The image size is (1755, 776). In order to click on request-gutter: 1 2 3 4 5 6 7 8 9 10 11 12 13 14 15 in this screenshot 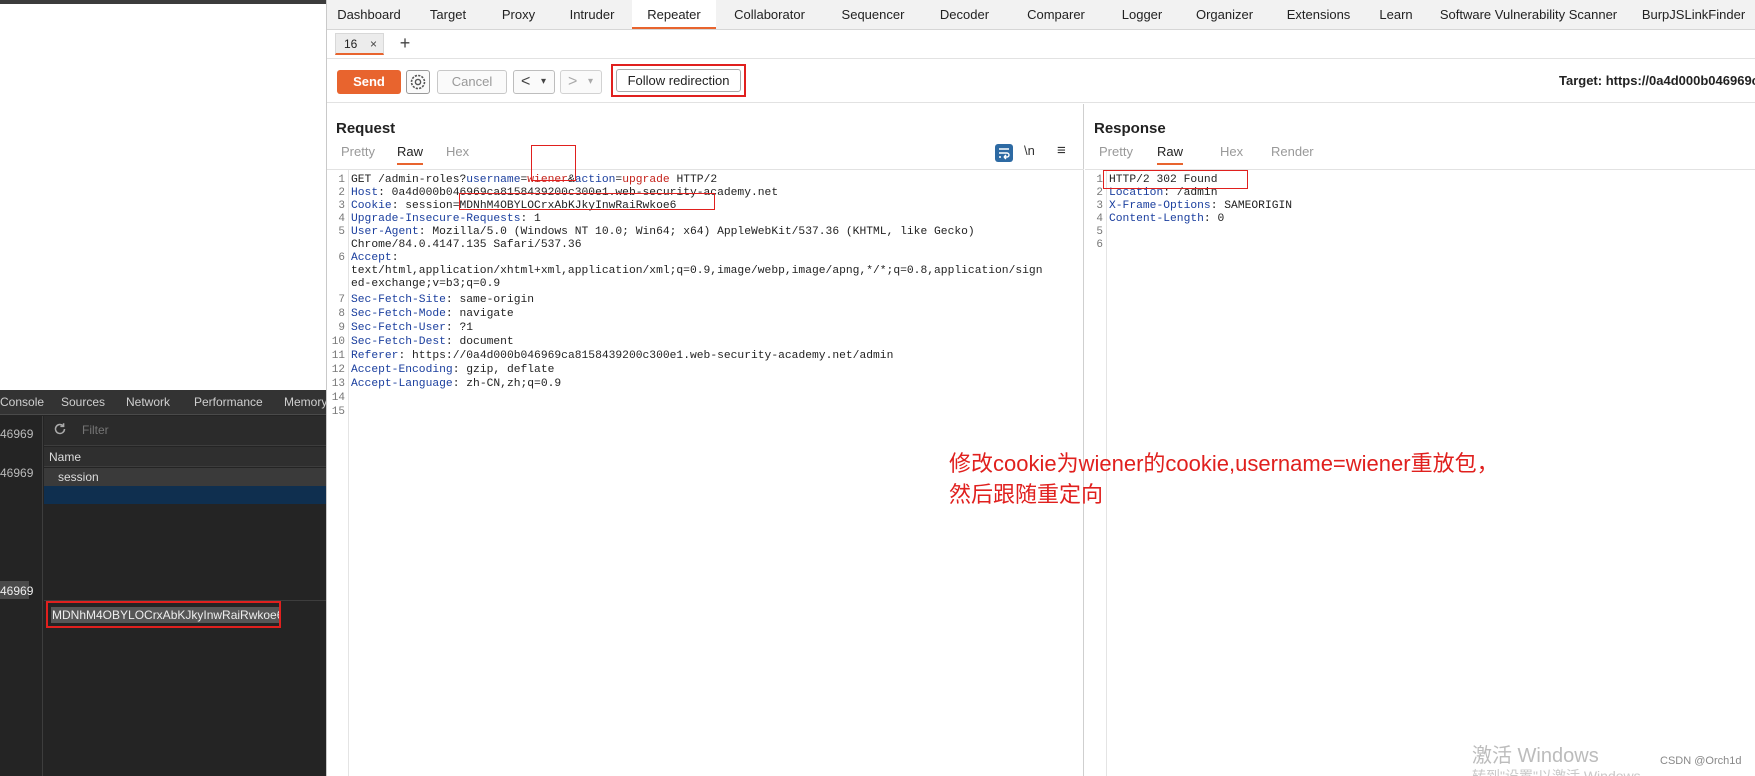, I will do `click(338, 473)`.